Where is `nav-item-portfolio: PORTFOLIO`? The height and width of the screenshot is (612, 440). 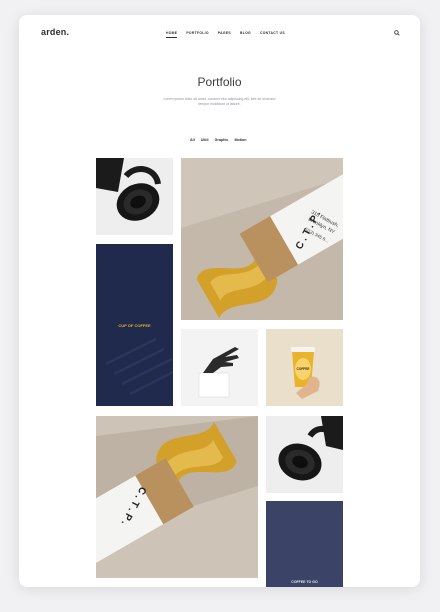 nav-item-portfolio: PORTFOLIO is located at coordinates (197, 34).